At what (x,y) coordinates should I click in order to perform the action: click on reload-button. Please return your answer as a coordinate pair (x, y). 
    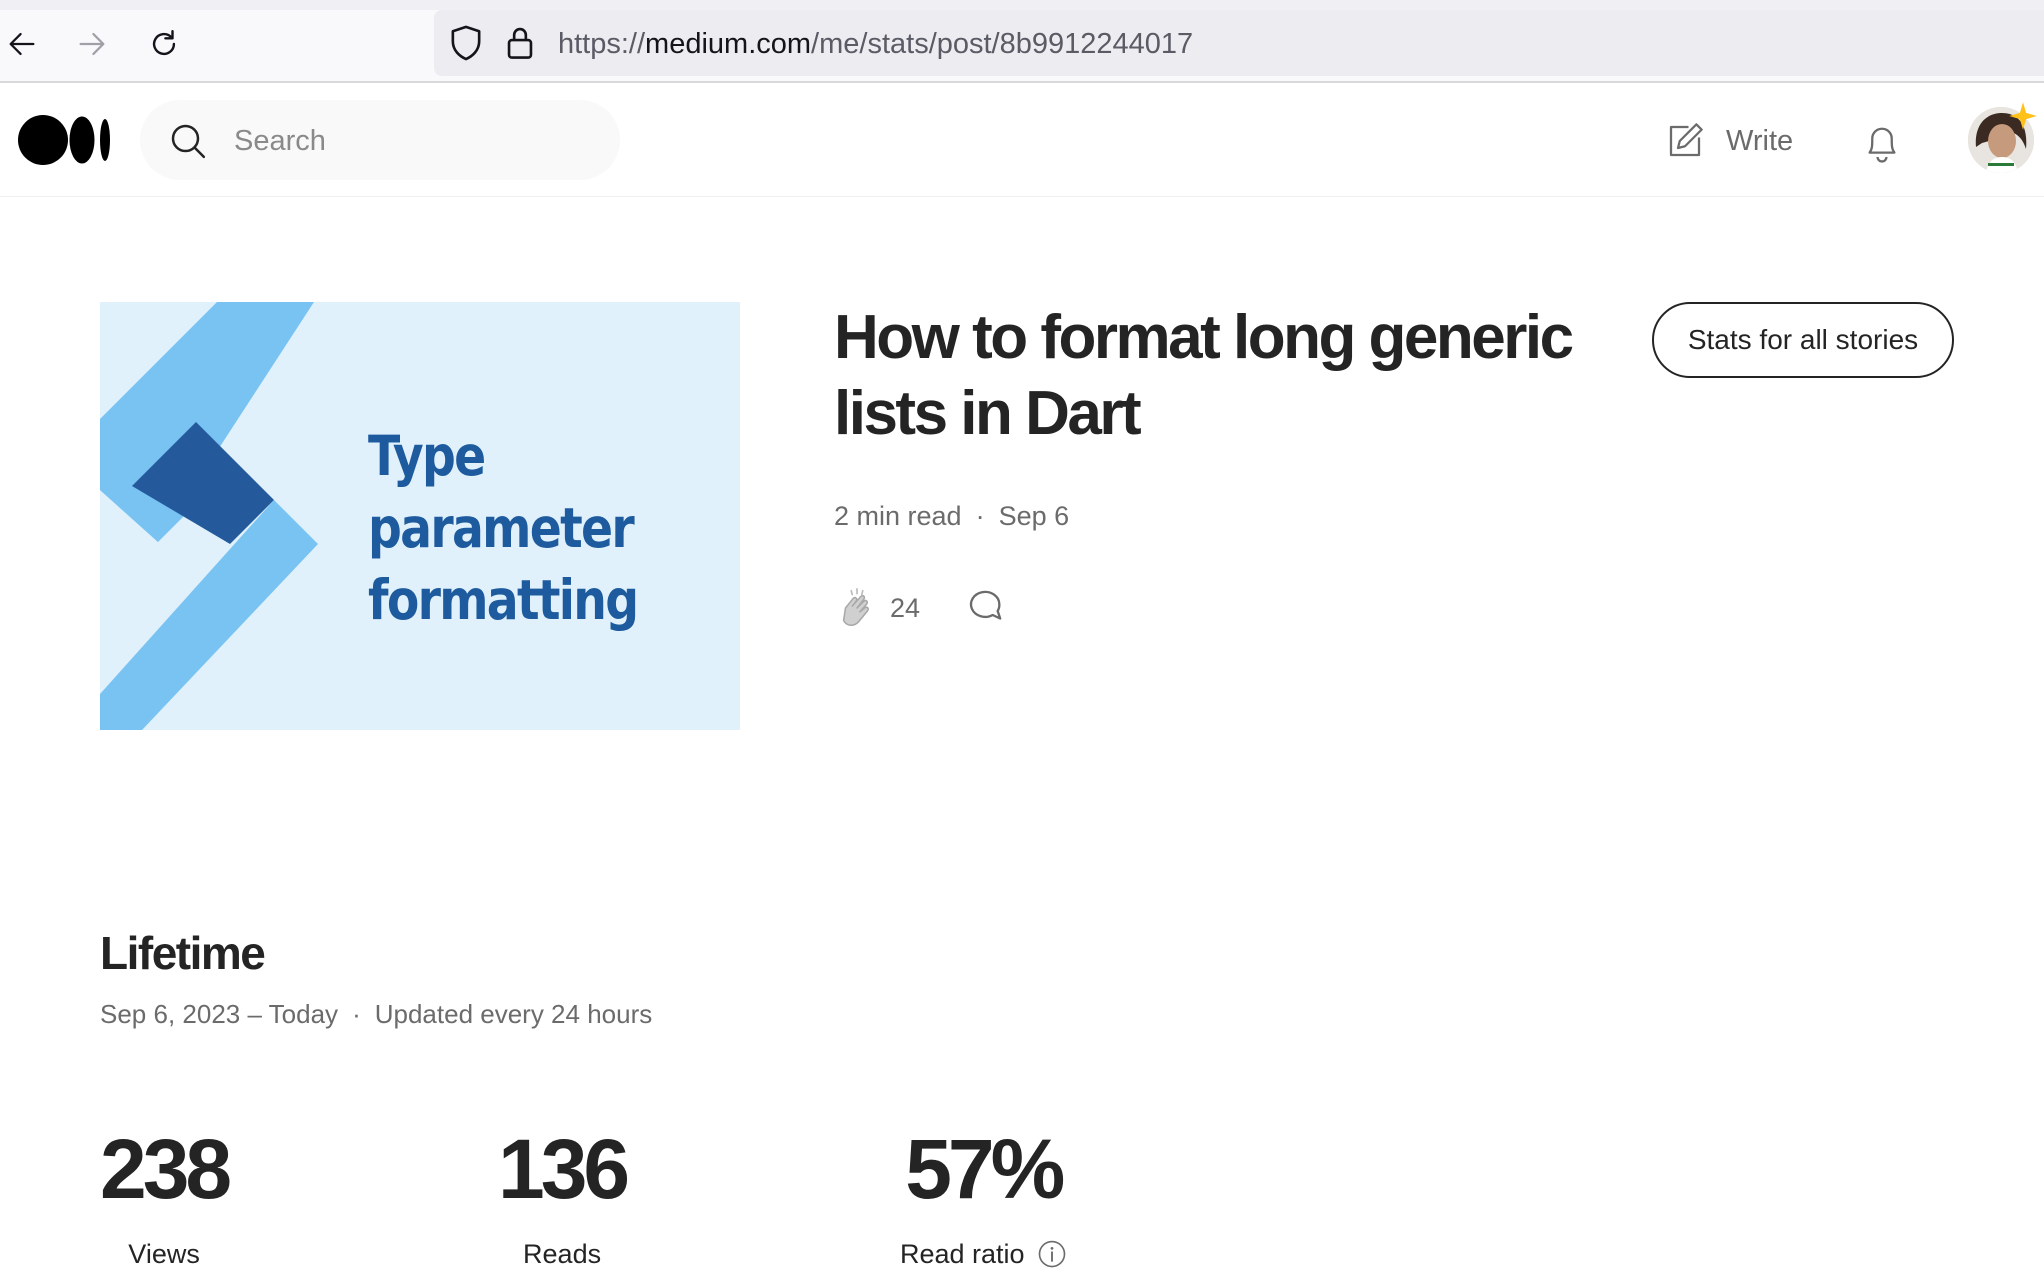
    Looking at the image, I should click on (164, 44).